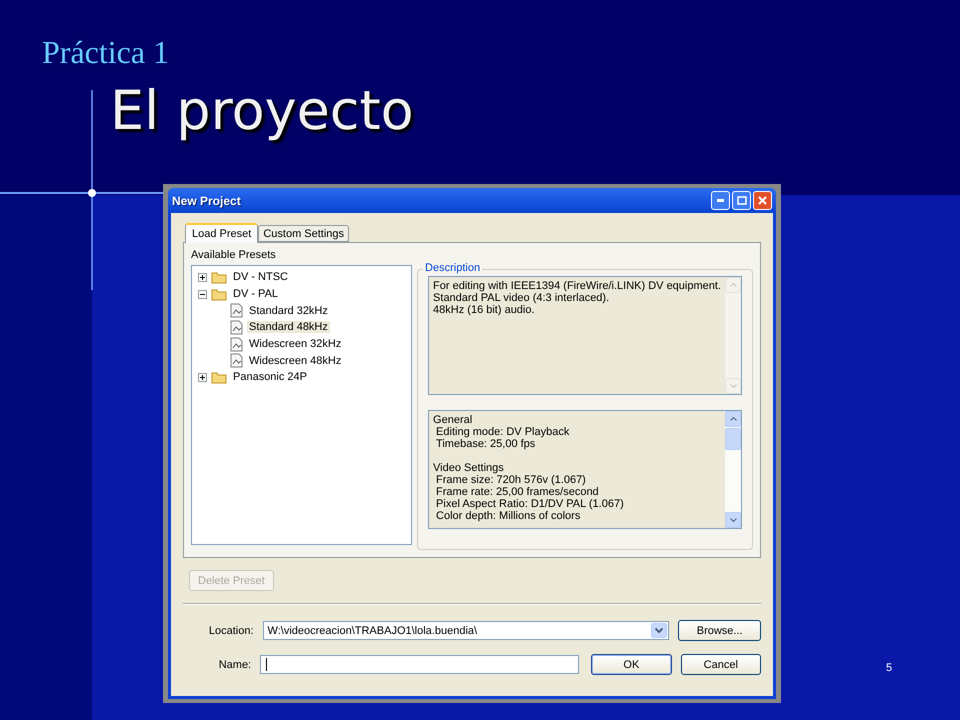  I want to click on tab: Load Preset, so click(221, 233).